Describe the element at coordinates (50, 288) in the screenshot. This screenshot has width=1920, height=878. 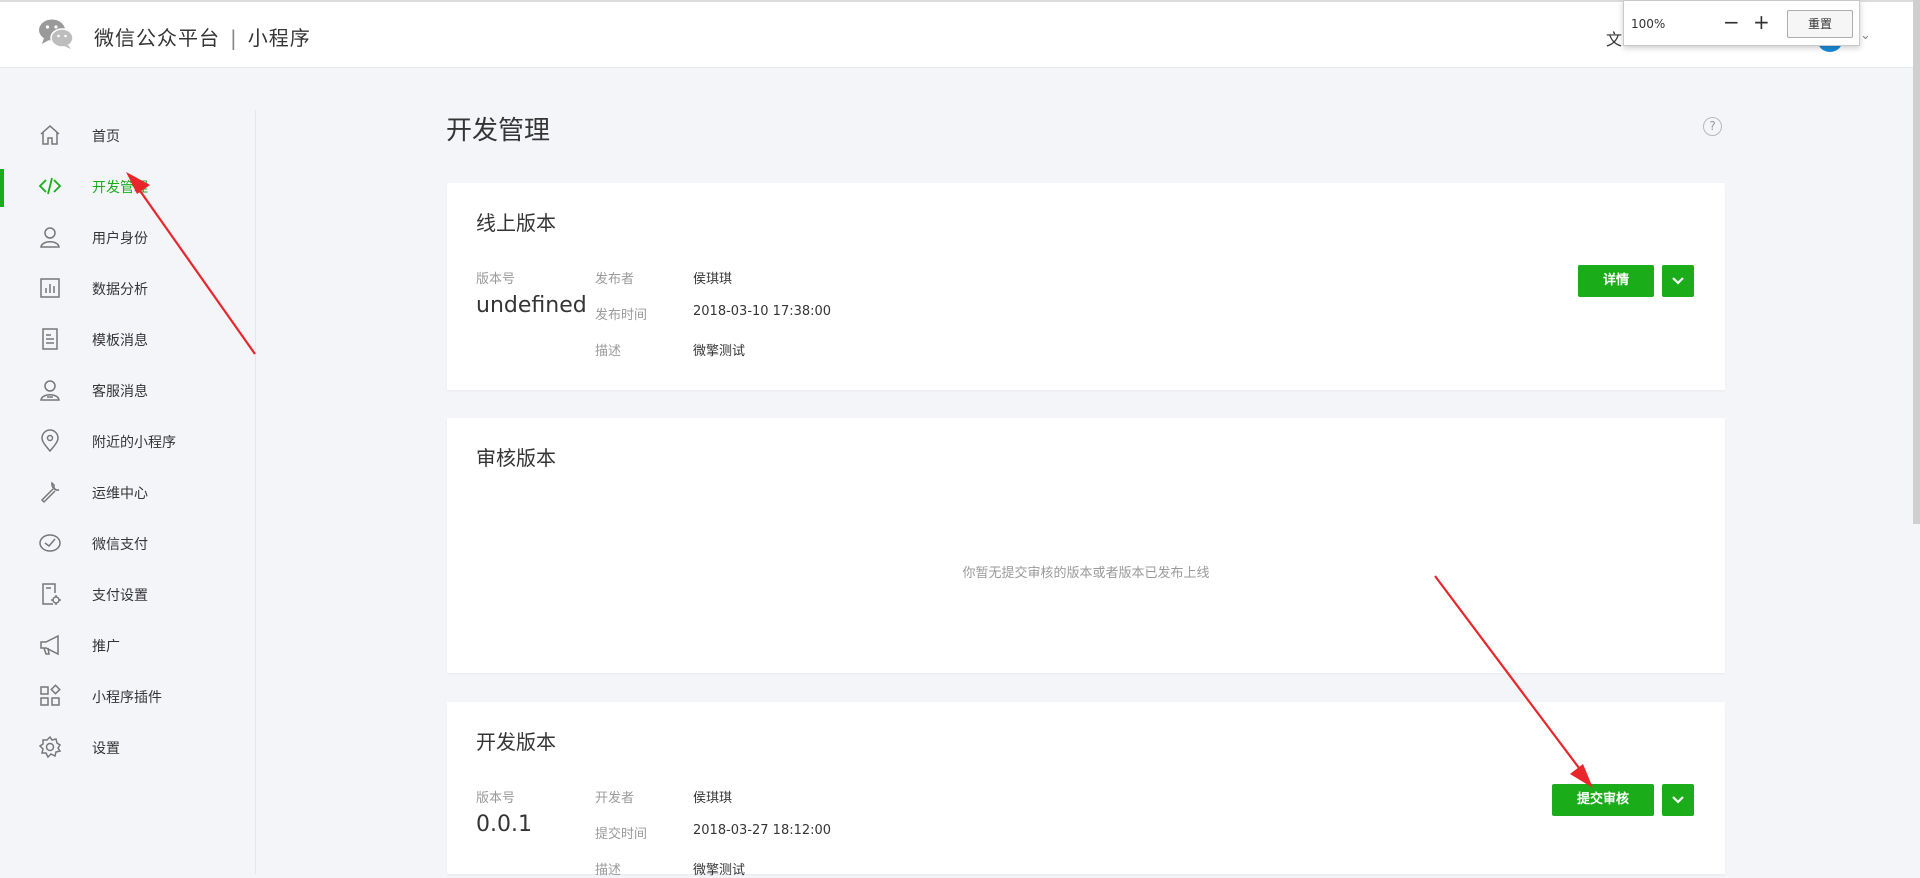
I see `chart-icon` at that location.